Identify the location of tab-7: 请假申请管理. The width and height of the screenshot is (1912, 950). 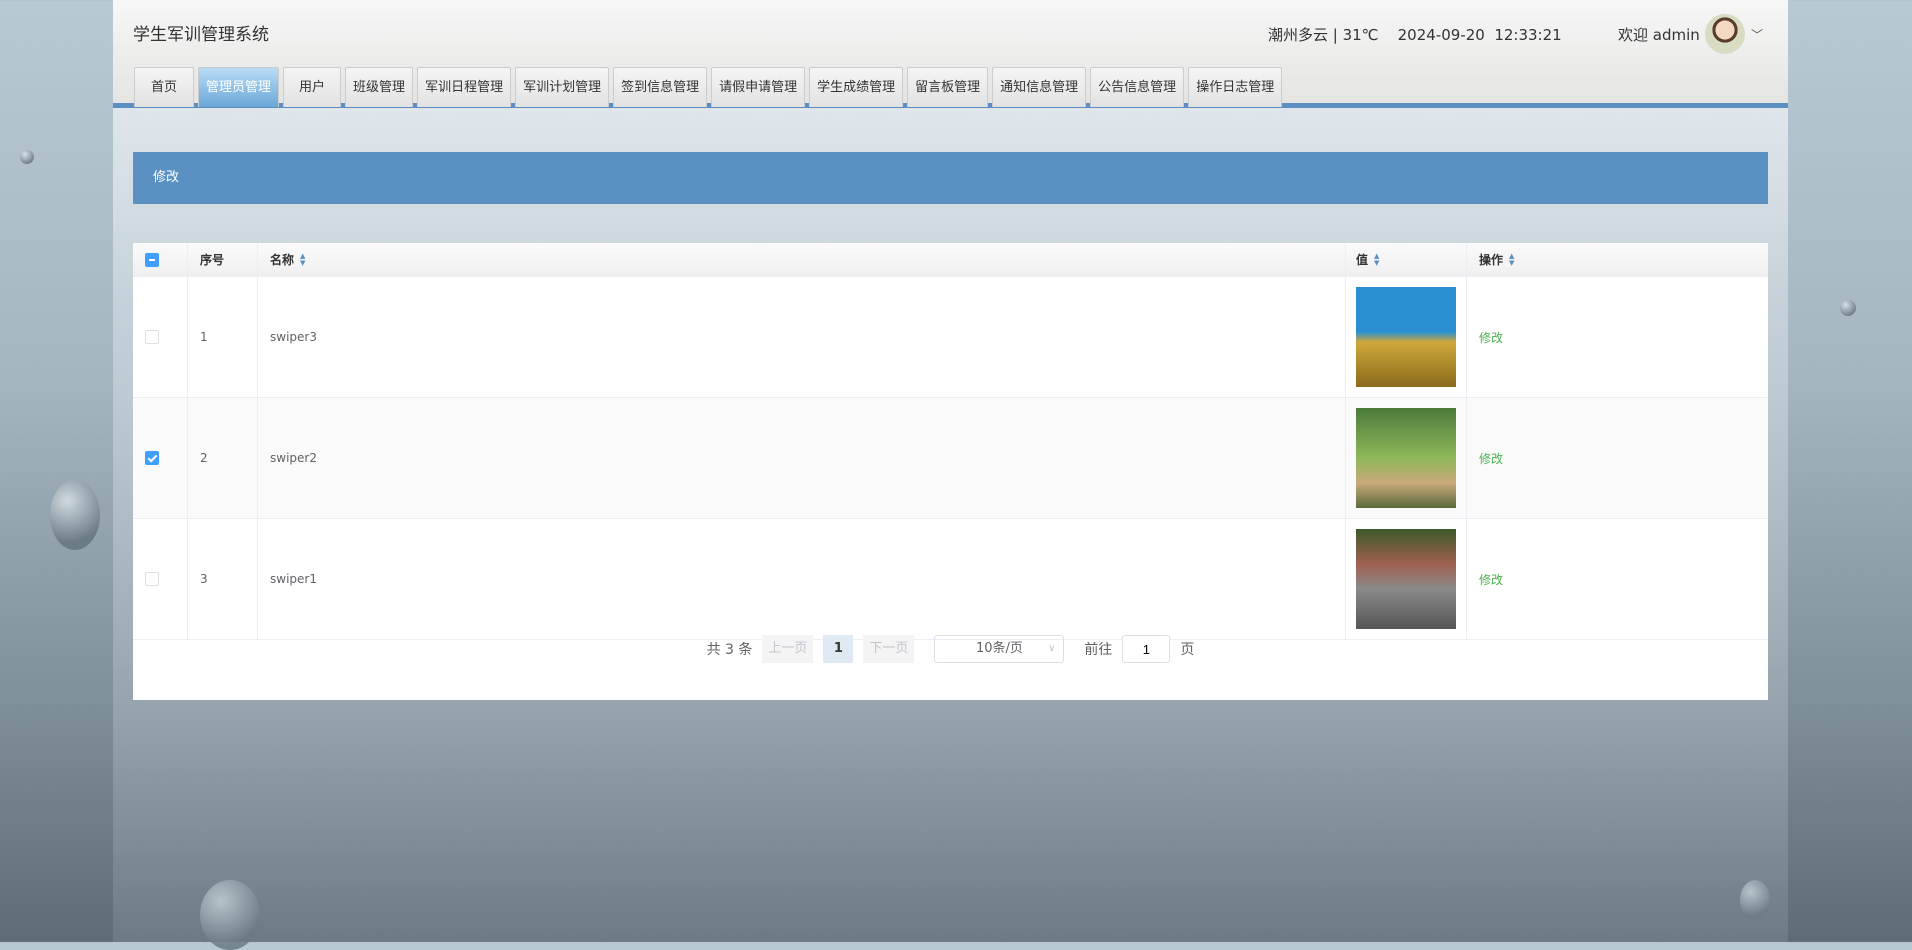
(758, 87).